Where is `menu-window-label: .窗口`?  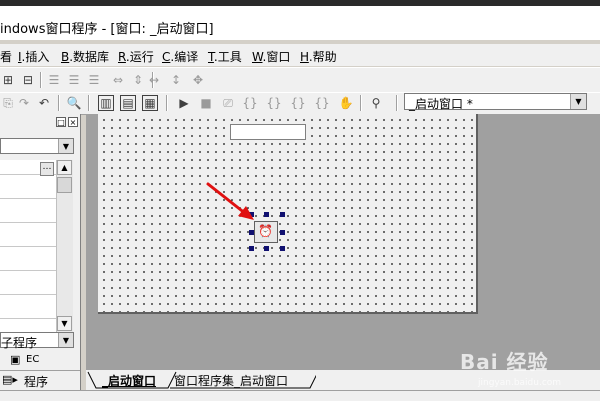
menu-window-label: .窗口 is located at coordinates (276, 57).